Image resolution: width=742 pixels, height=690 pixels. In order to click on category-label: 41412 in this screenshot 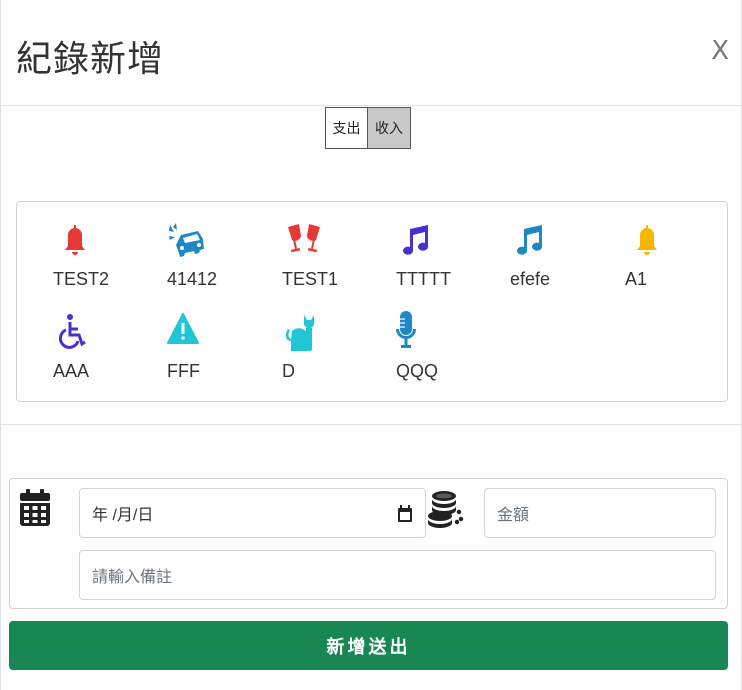, I will do `click(192, 279)`.